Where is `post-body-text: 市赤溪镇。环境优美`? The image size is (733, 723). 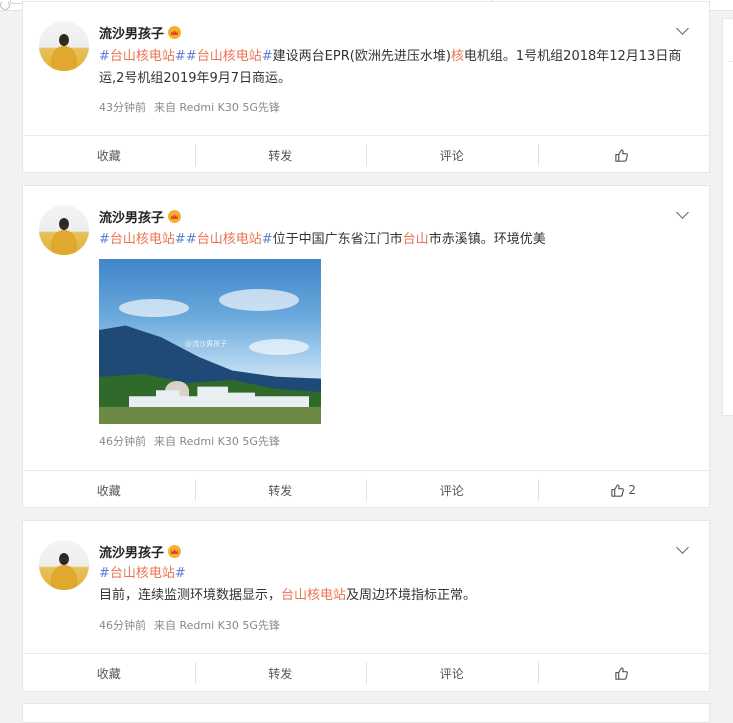 post-body-text: 市赤溪镇。环境优美 is located at coordinates (487, 239).